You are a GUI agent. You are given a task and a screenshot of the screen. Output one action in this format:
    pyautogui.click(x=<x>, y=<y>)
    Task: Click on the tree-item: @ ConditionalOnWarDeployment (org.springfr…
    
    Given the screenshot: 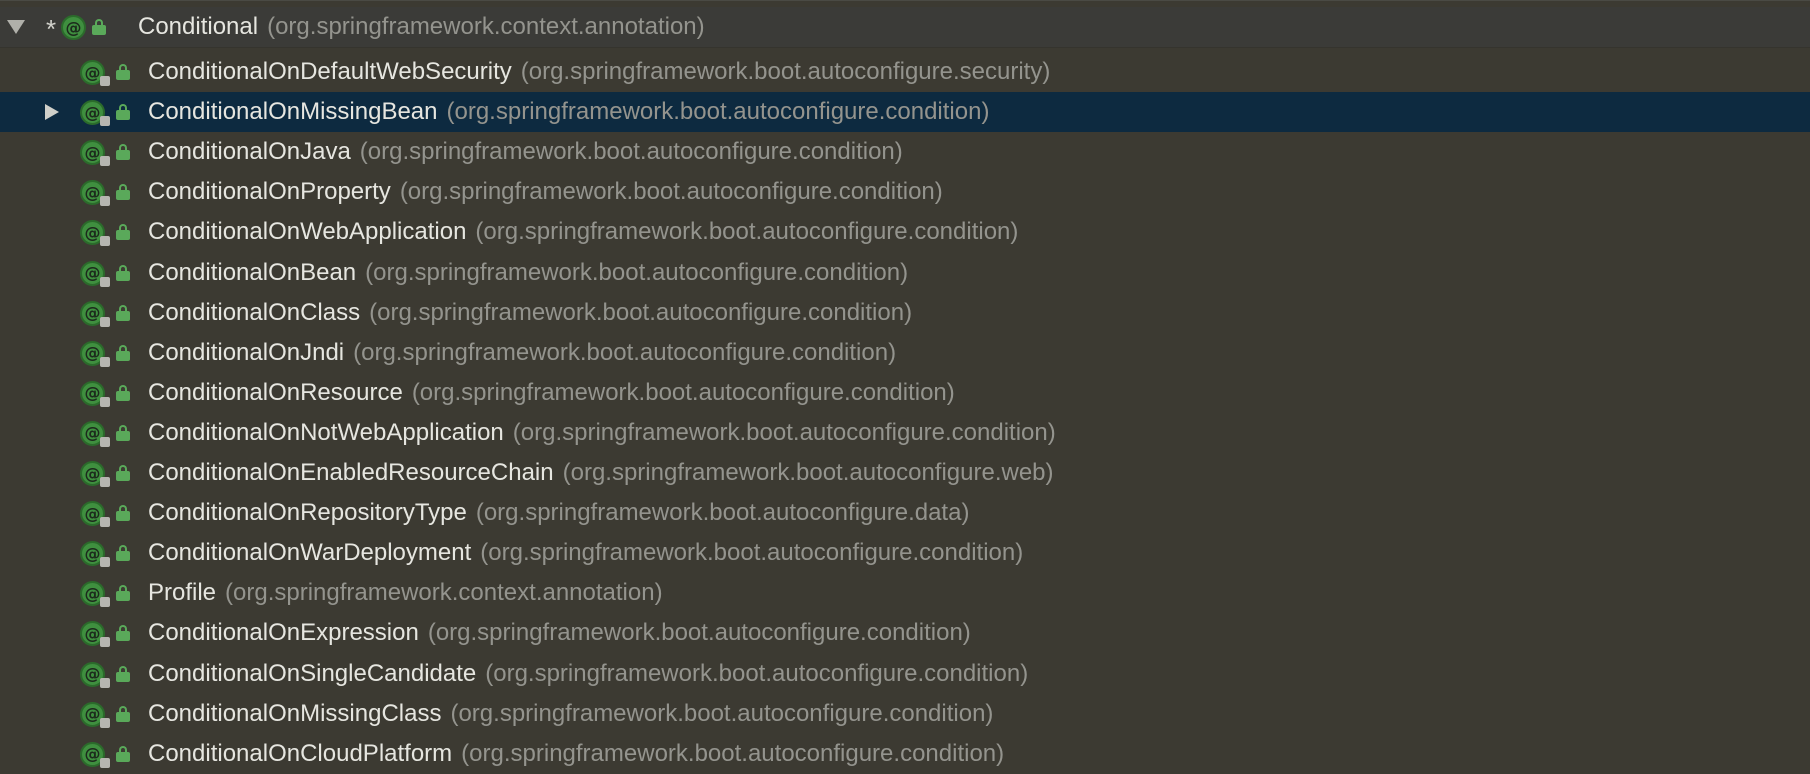 What is the action you would take?
    pyautogui.click(x=905, y=553)
    